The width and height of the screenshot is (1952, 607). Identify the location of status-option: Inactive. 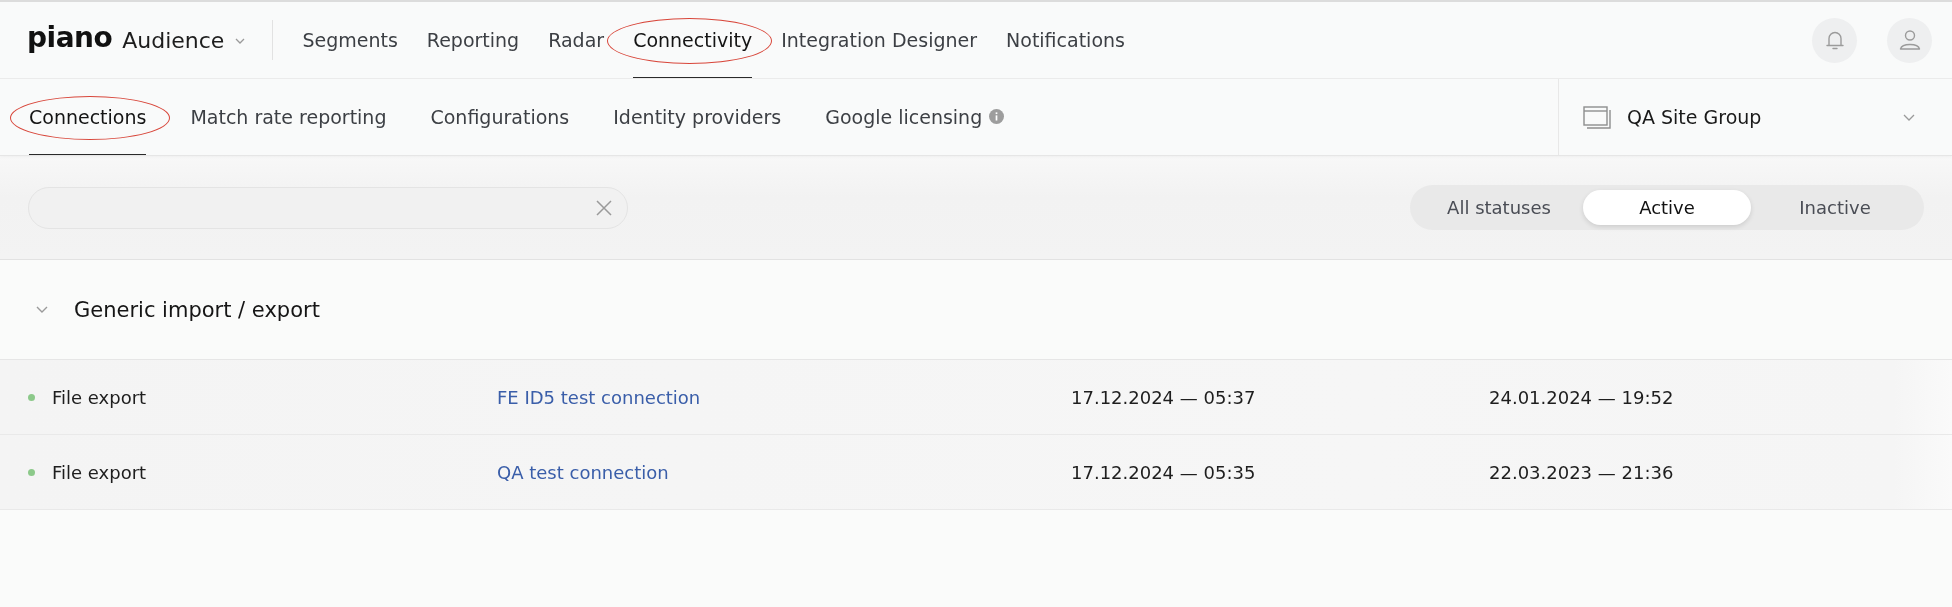
(1835, 207).